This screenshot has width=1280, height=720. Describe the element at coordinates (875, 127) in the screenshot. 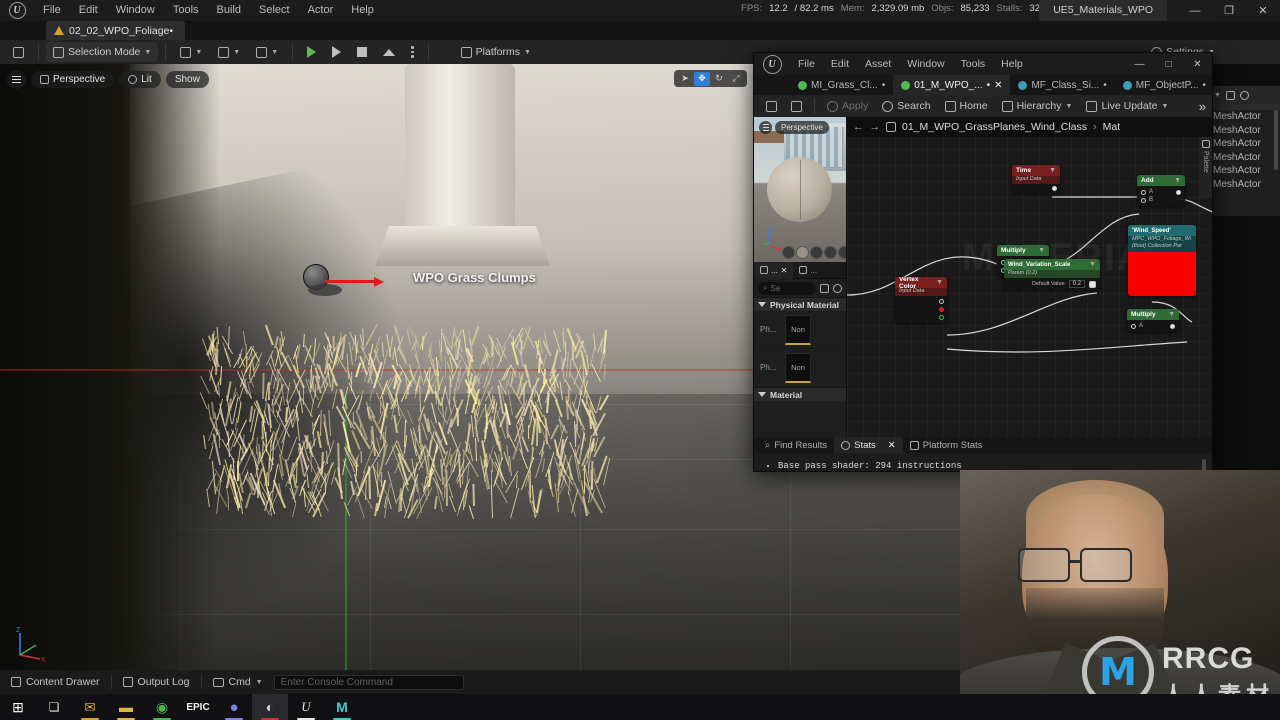

I see `graph-forward-button: →` at that location.